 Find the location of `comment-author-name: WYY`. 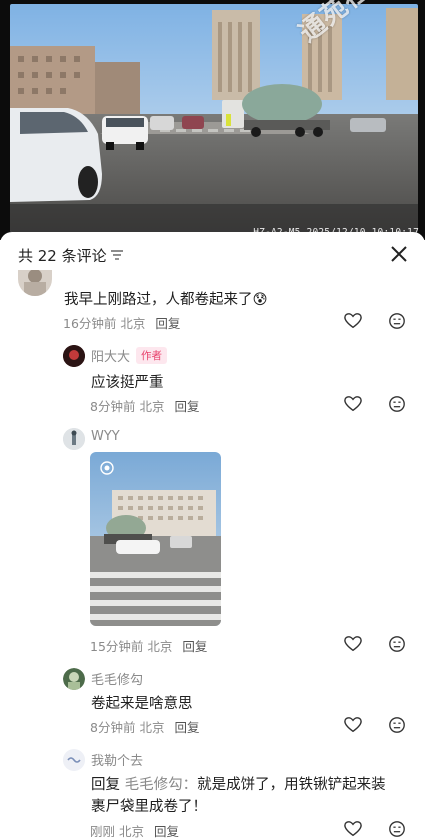

comment-author-name: WYY is located at coordinates (105, 436).